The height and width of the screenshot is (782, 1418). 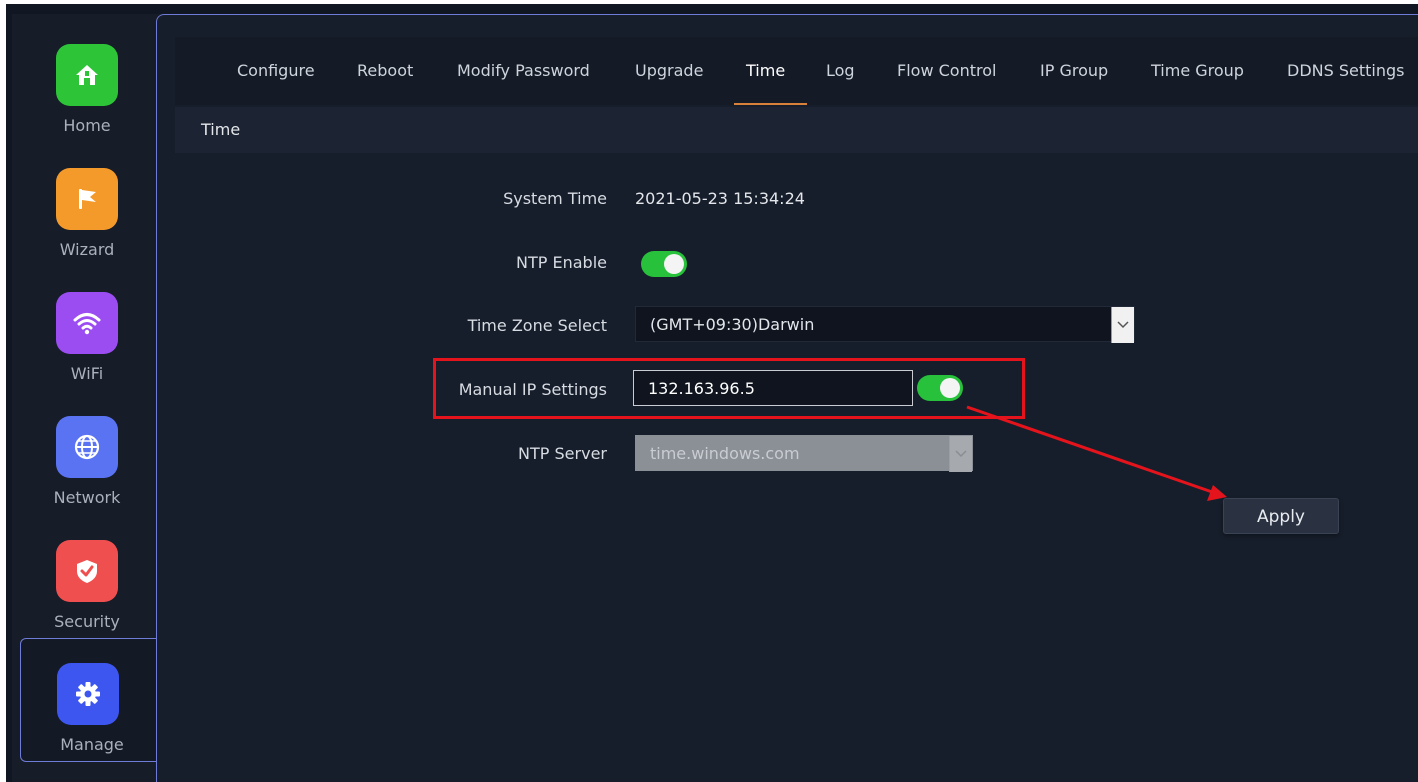 I want to click on manual-ip-input, so click(x=773, y=388).